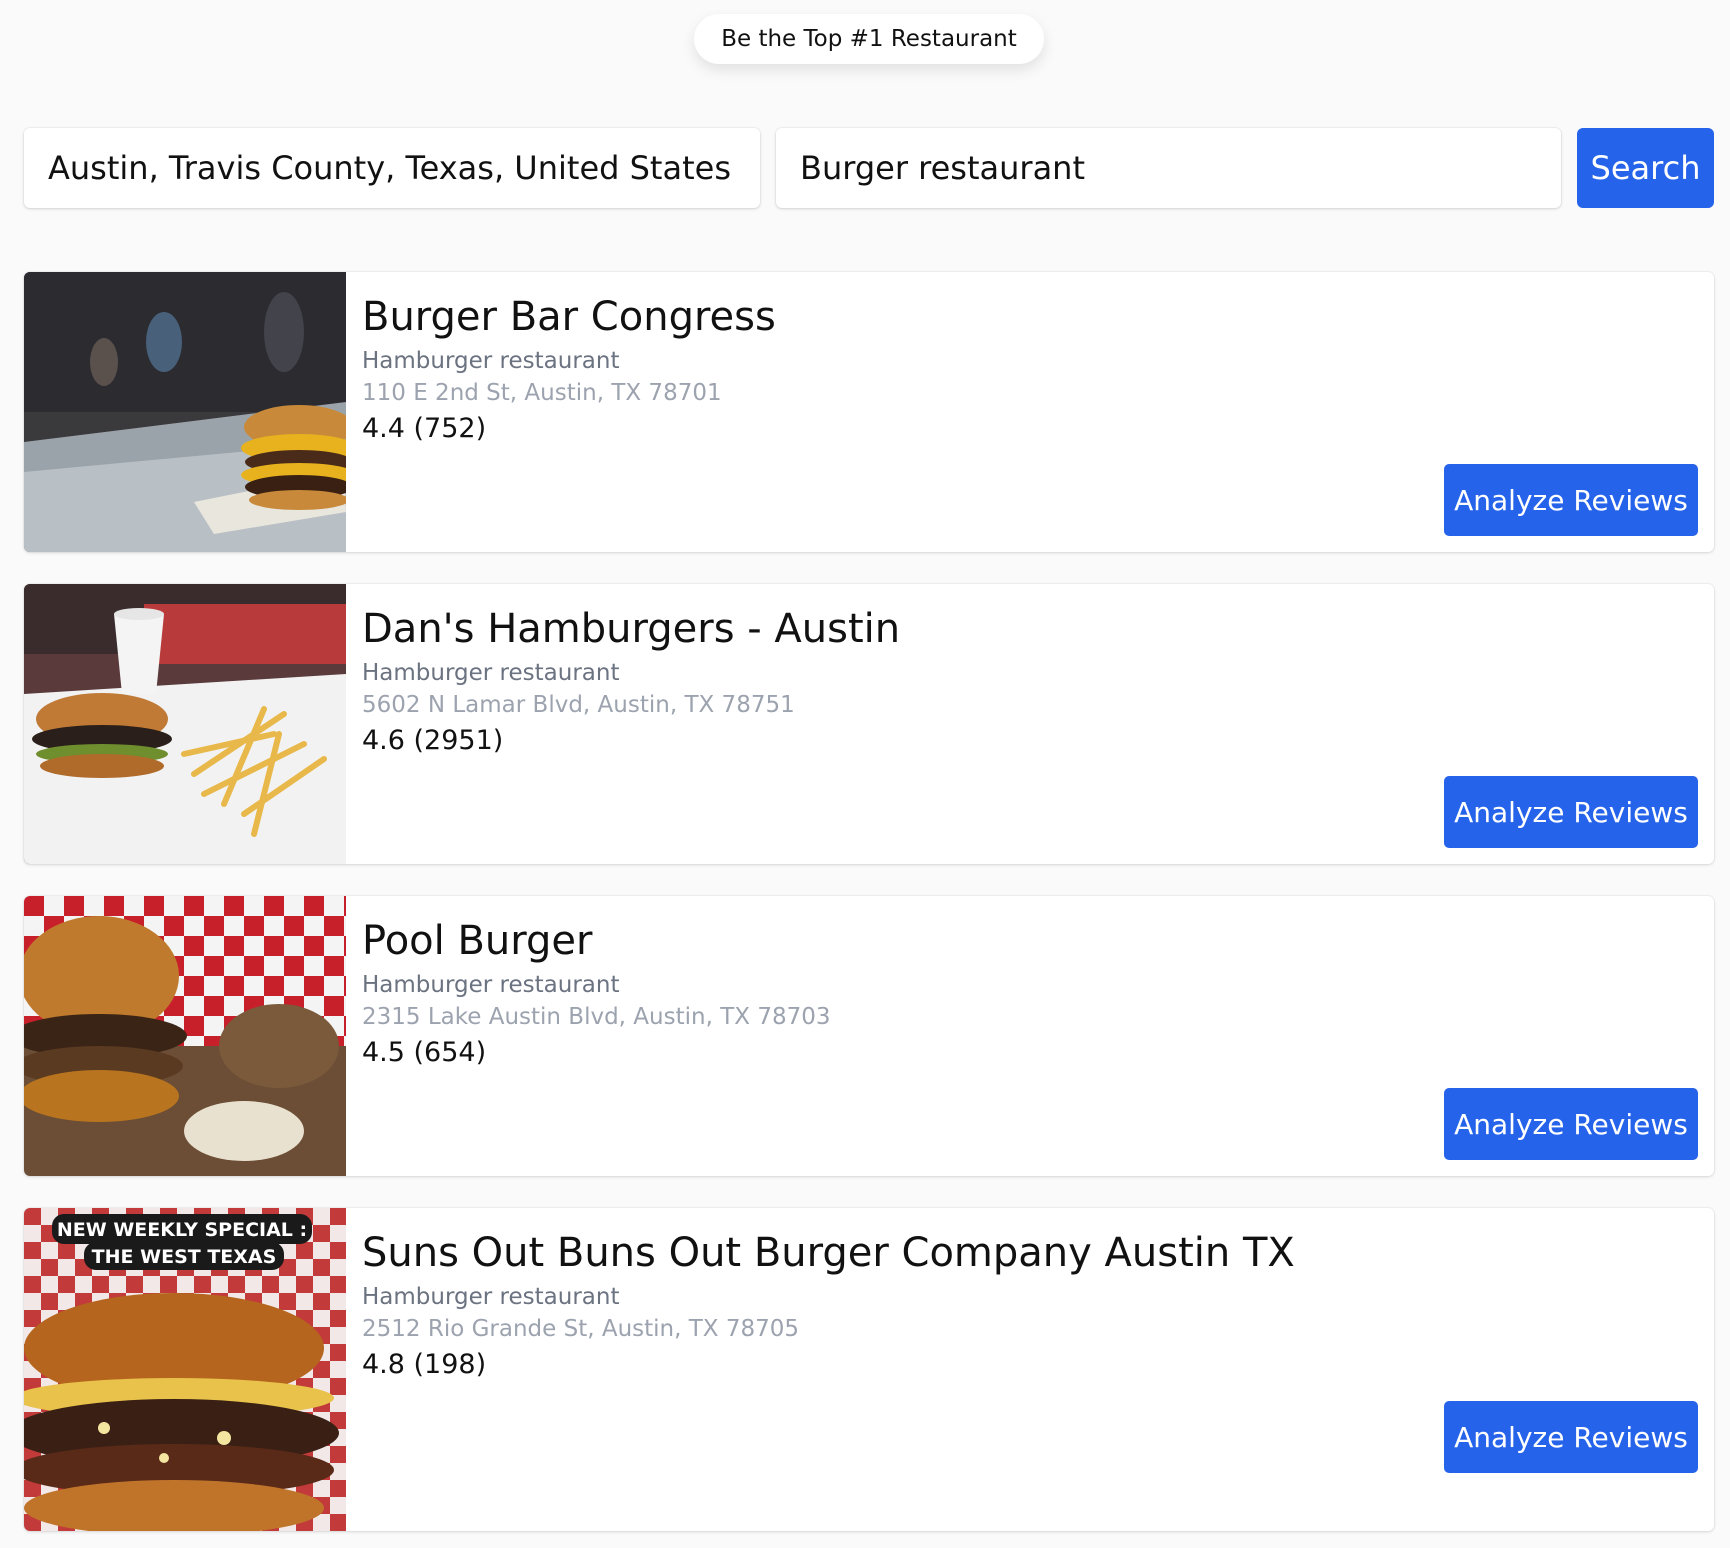  I want to click on restaurant-address: 2512 Rio Grande St, Austin, TX 78705, so click(581, 1329).